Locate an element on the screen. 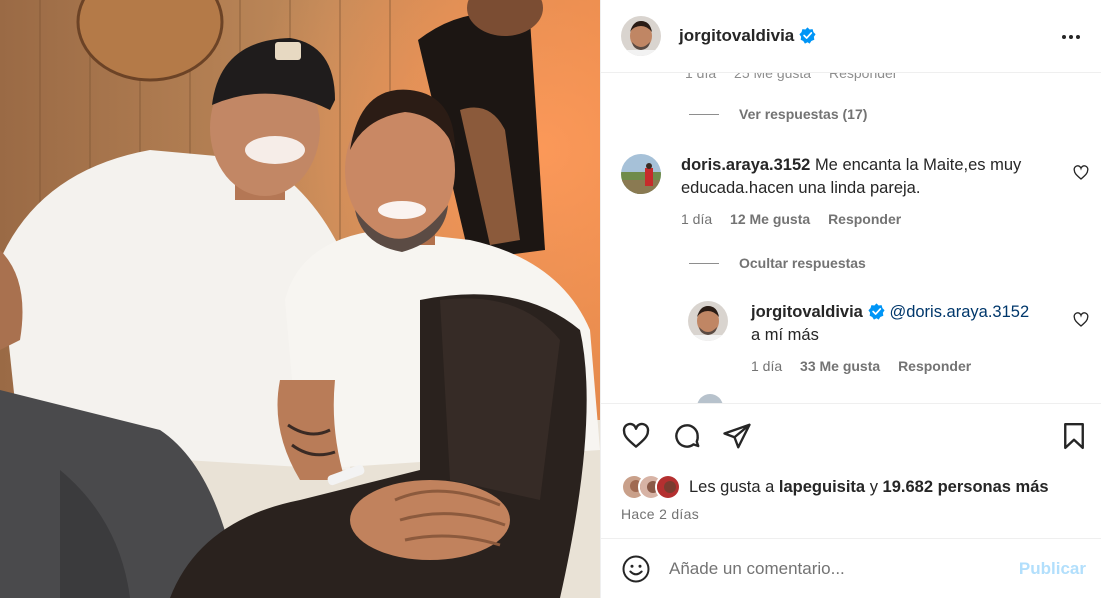  reply-likes: 33 Me gusta is located at coordinates (840, 366).